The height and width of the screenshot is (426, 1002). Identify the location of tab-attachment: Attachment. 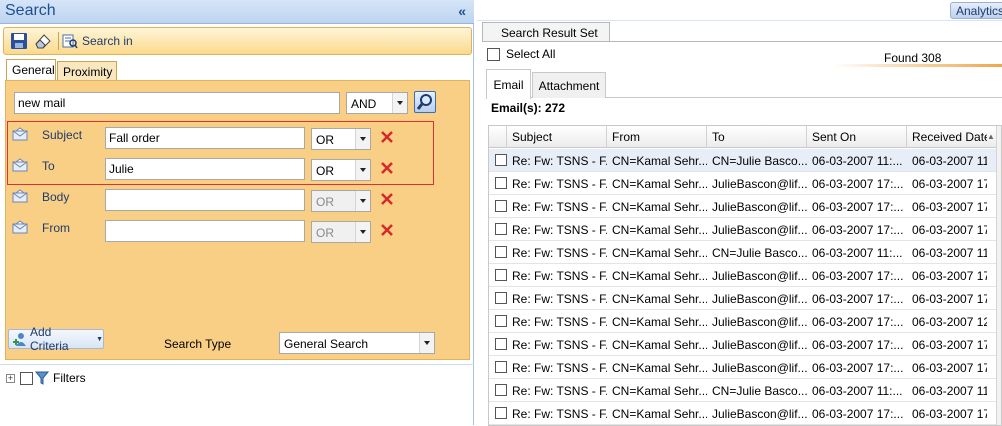
(569, 85).